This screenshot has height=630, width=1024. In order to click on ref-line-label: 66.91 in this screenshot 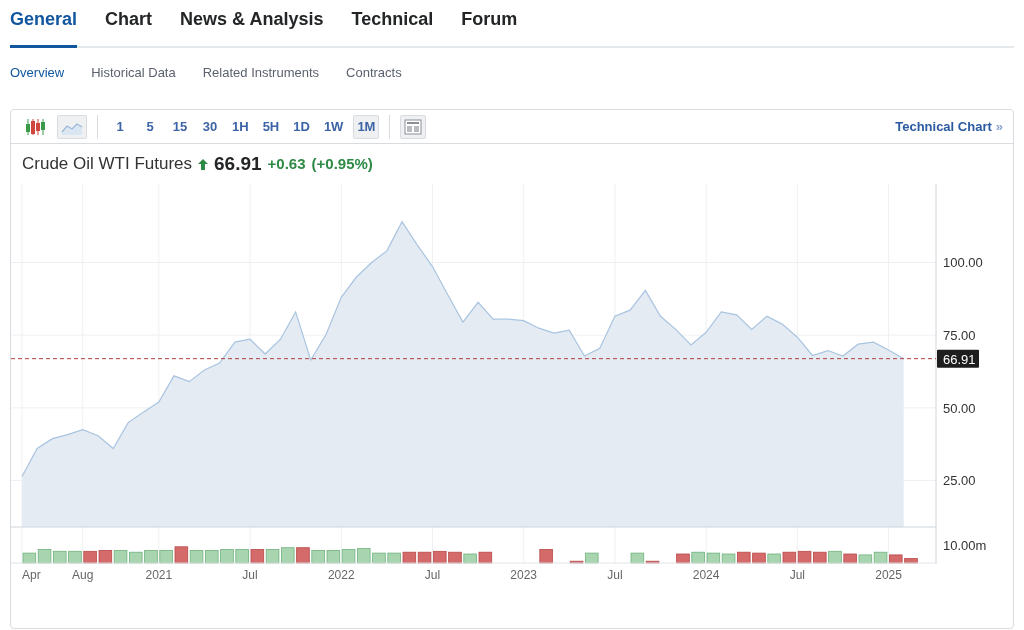, I will do `click(959, 359)`.